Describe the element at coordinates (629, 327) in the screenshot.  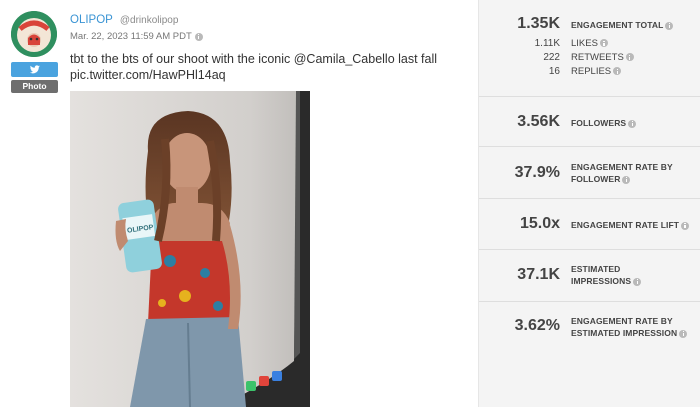
I see `engagement-rate-impression-label: ENGAGEMENT RATE BY ESTIMATED IMPRESSION` at that location.